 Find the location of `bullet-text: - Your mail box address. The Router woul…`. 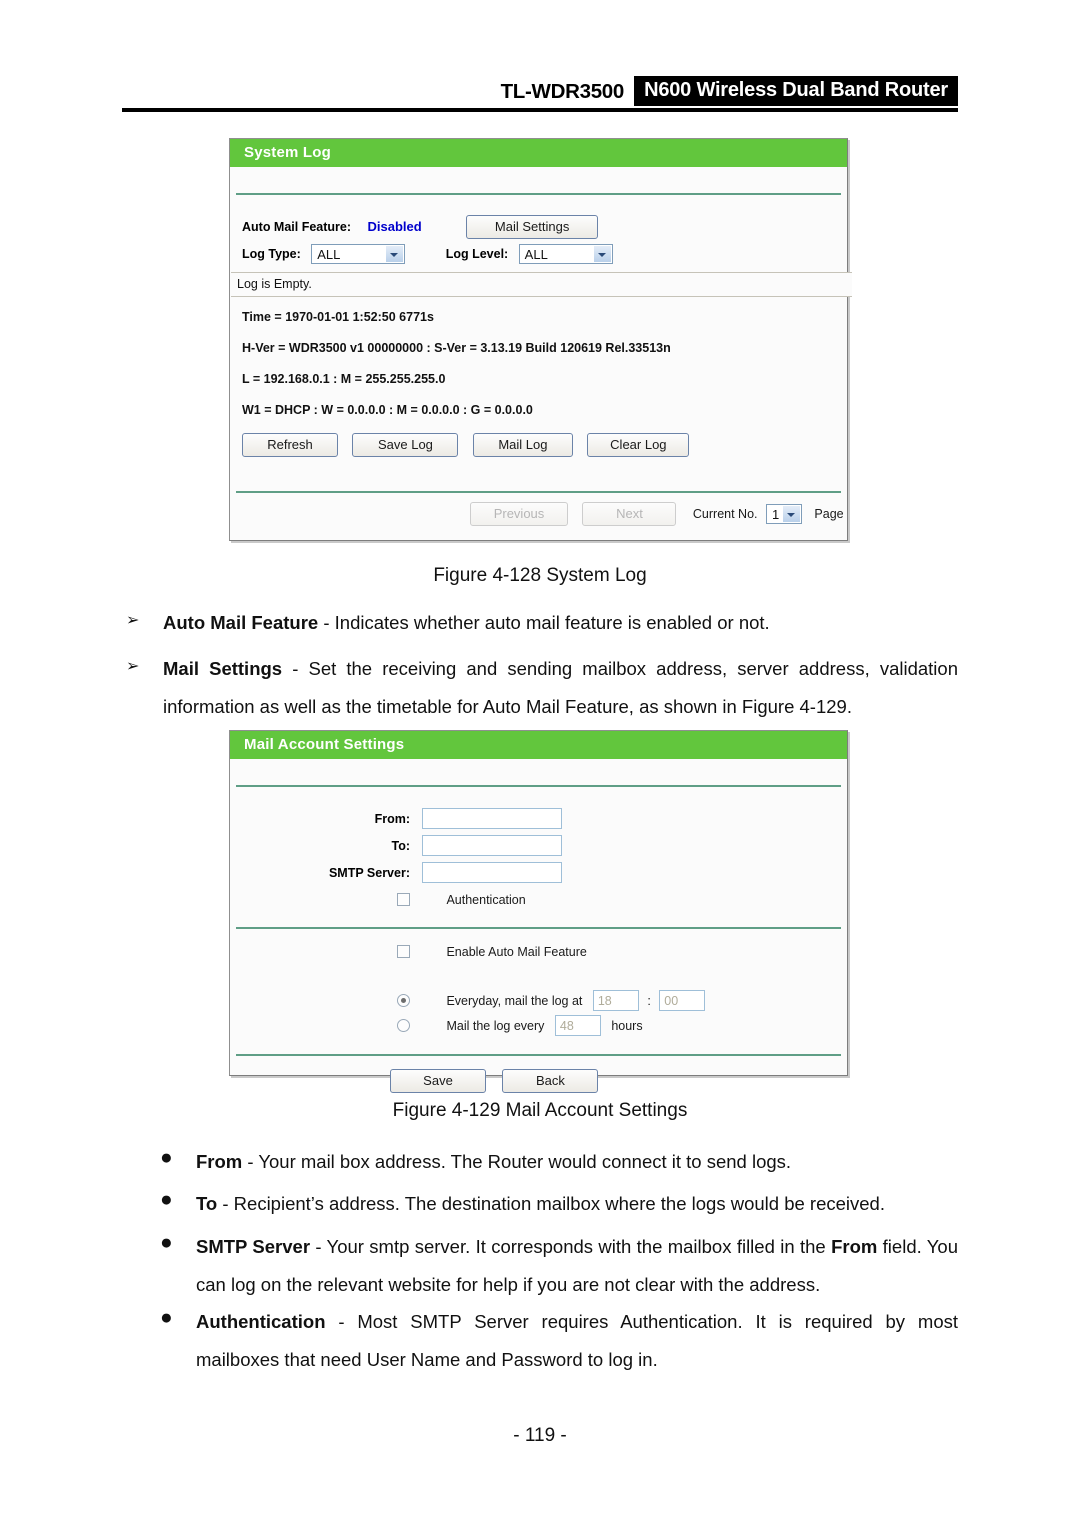

bullet-text: - Your mail box address. The Router woul… is located at coordinates (517, 1161).